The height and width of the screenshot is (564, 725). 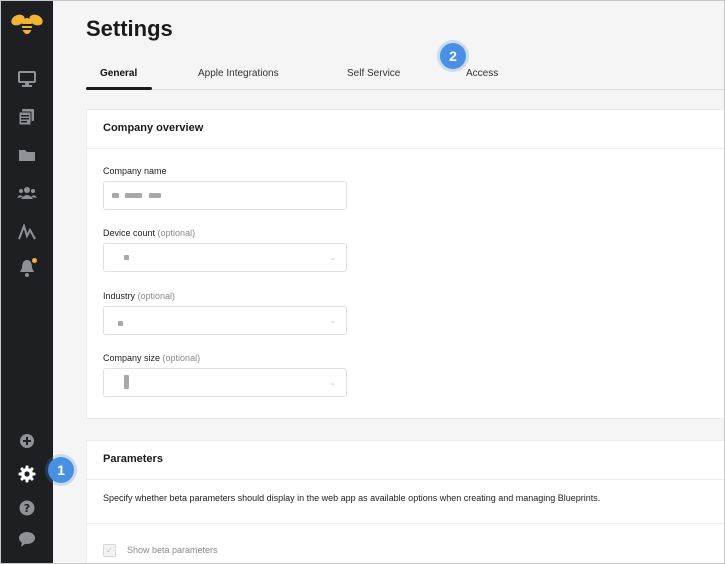 I want to click on card-header: Company overview, so click(x=405, y=129).